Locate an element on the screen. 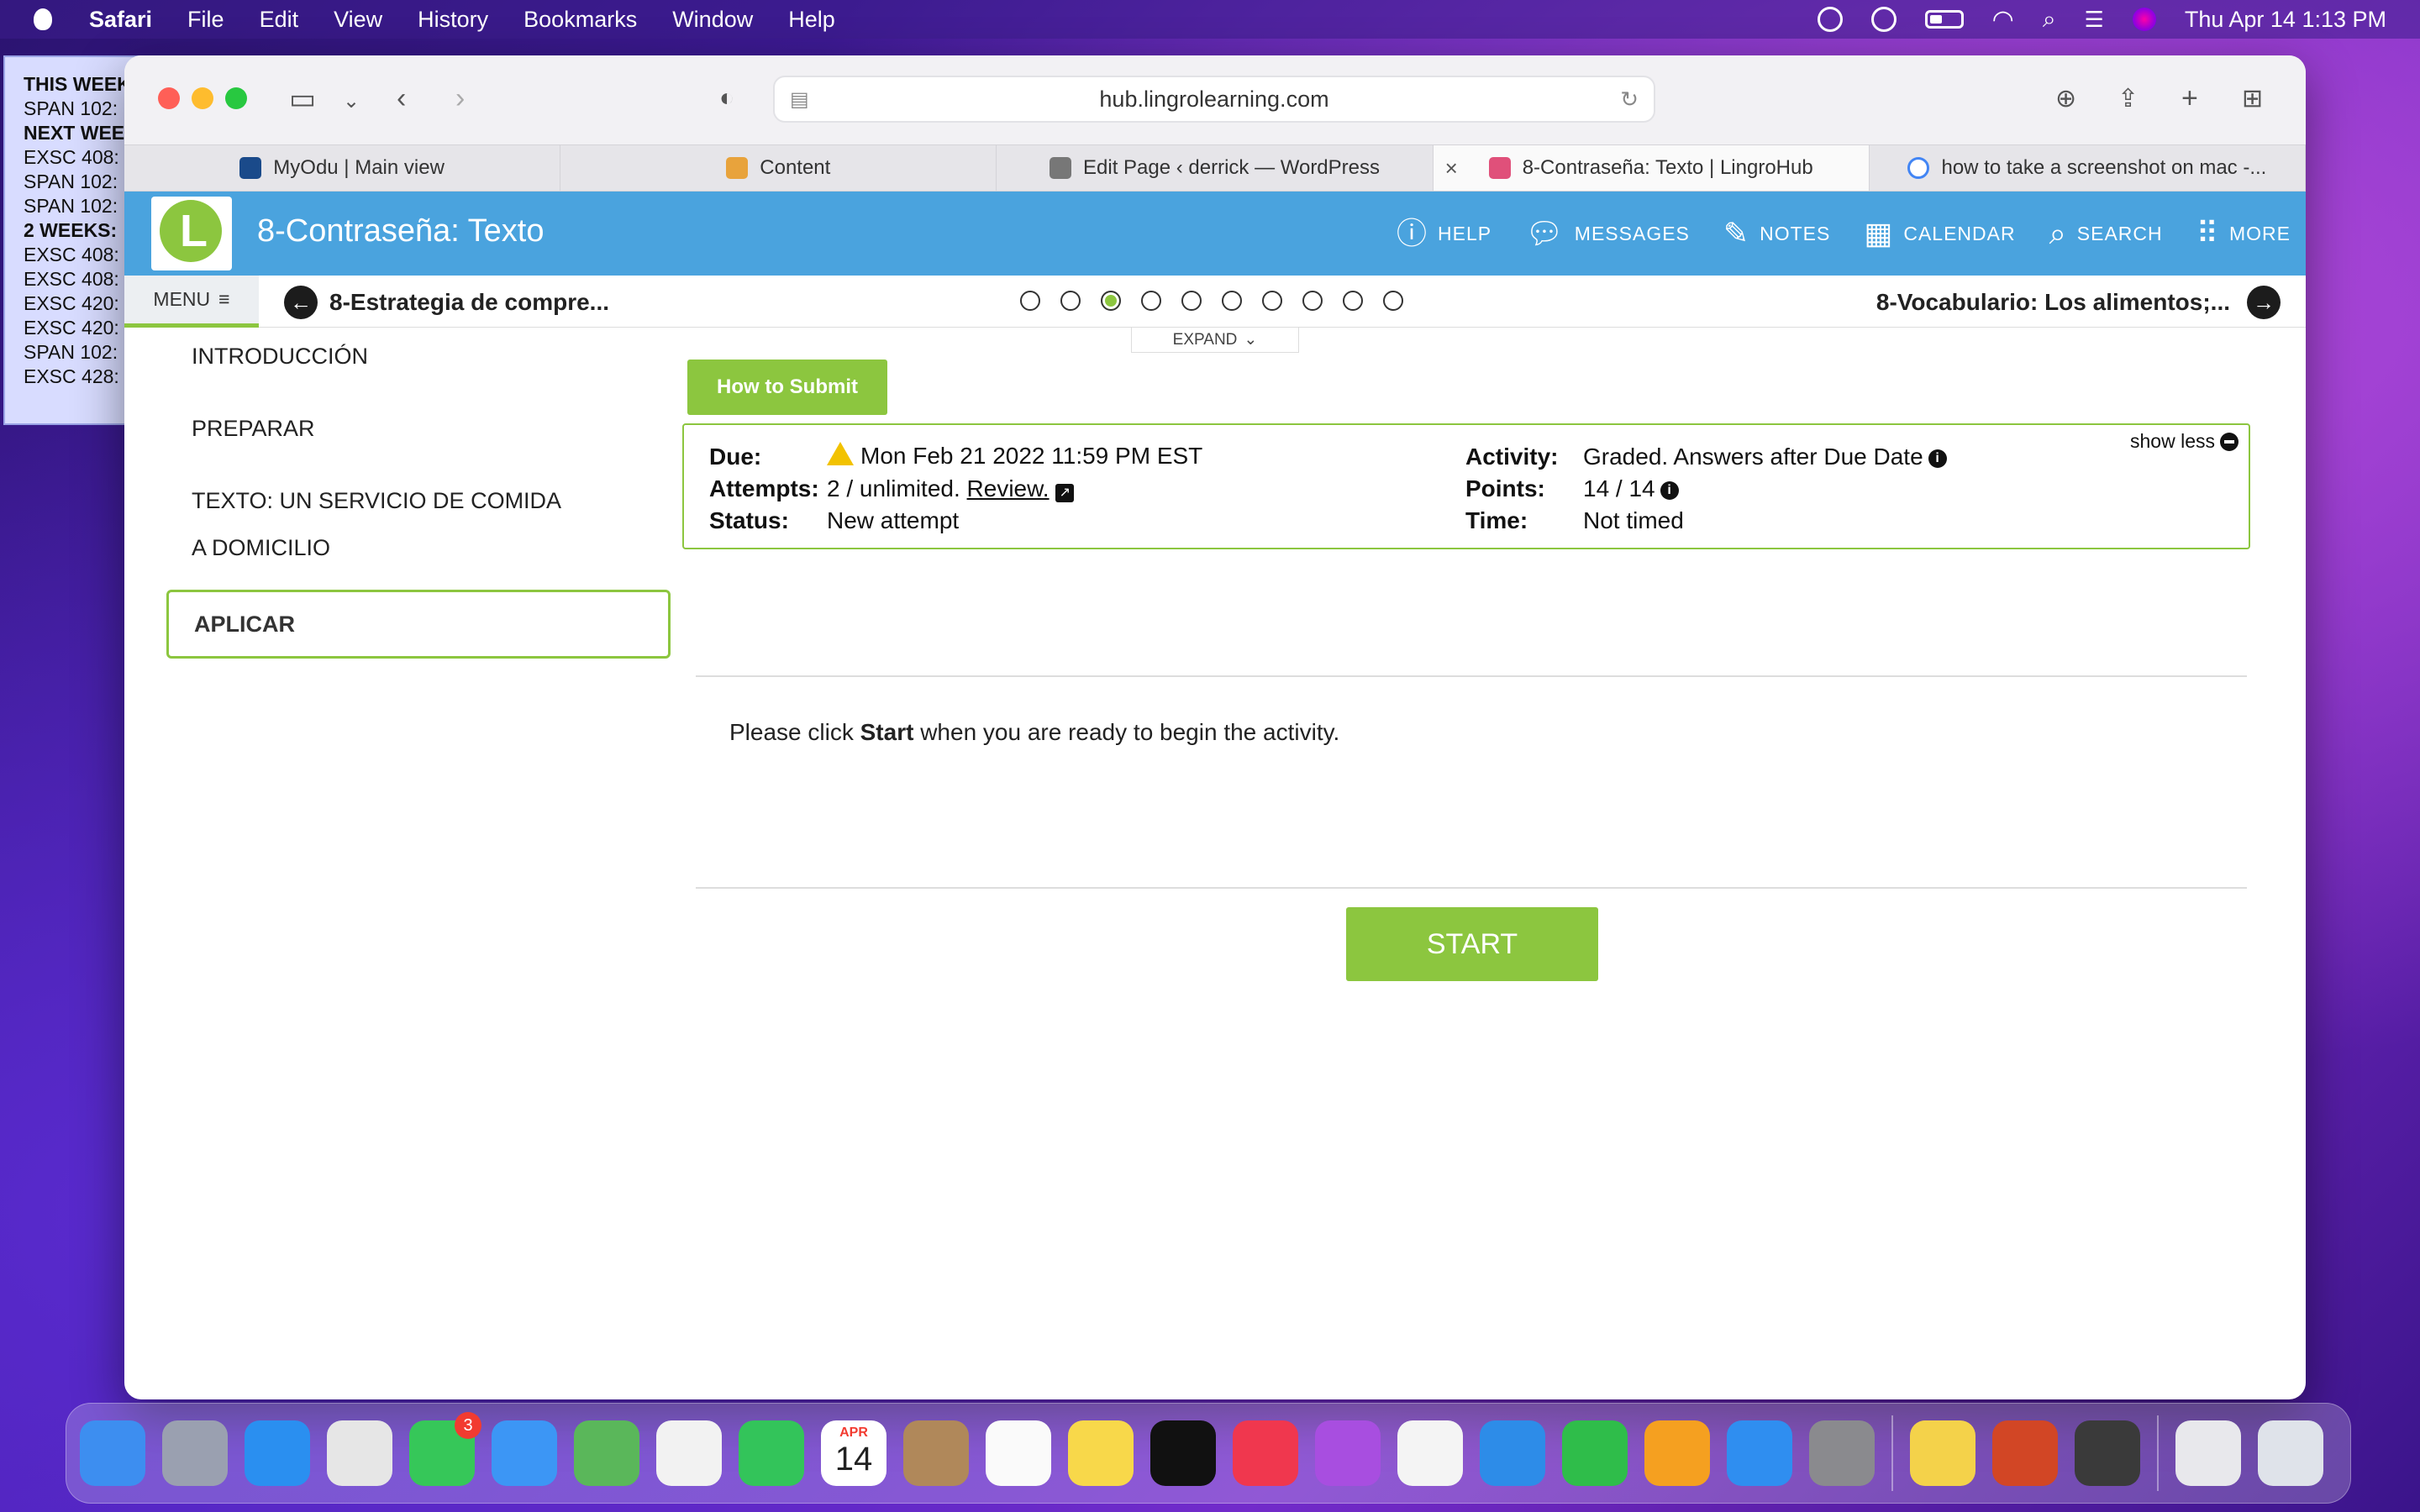 Image resolution: width=2420 pixels, height=1512 pixels. show-less-toggle: show less is located at coordinates (2184, 441).